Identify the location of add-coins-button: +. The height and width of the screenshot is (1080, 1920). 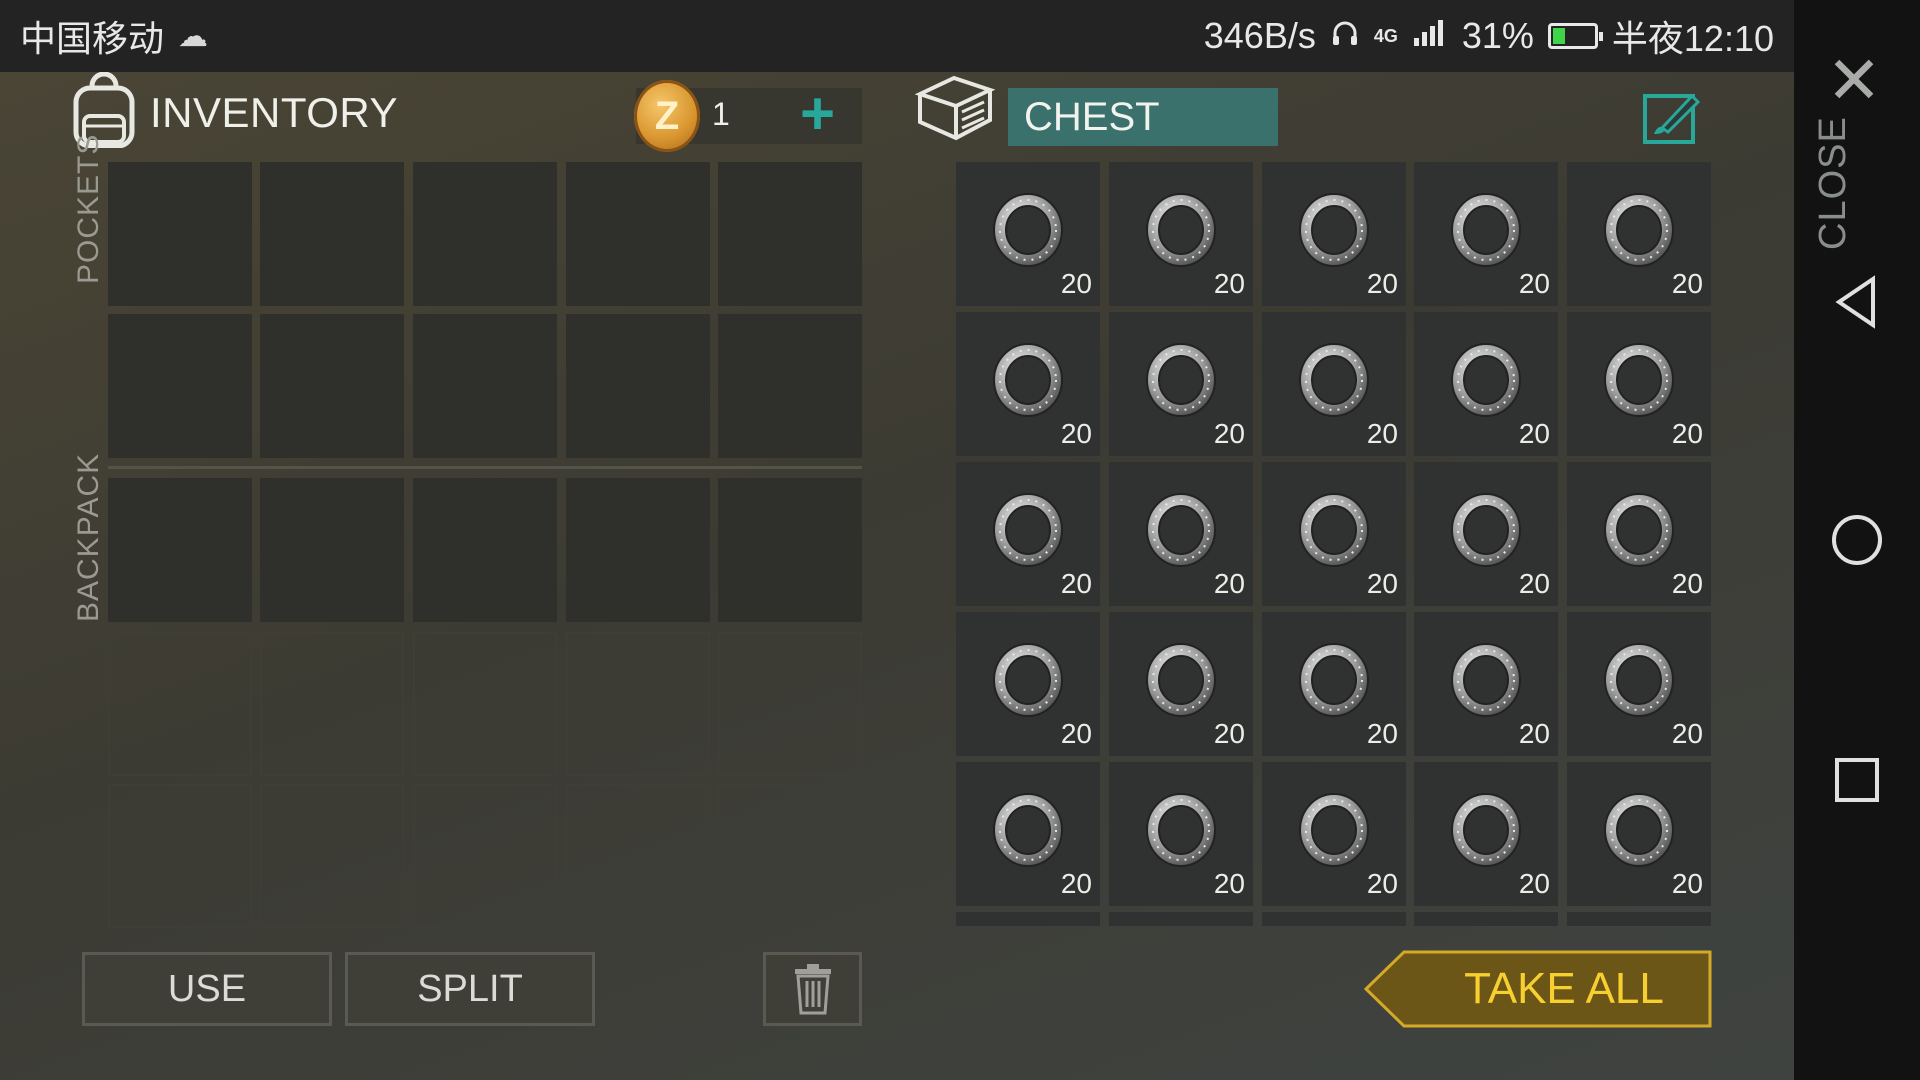
(817, 114).